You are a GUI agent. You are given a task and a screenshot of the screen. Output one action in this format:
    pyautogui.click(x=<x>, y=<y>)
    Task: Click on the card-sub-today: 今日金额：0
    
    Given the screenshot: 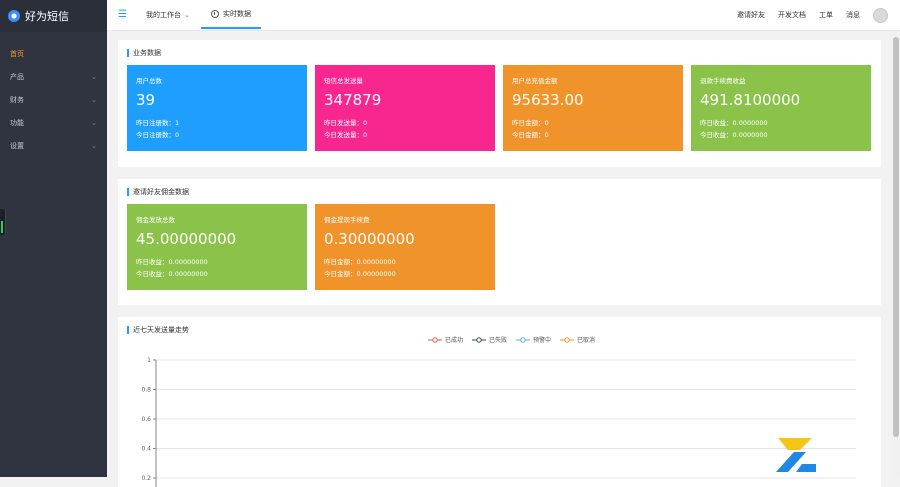 What is the action you would take?
    pyautogui.click(x=530, y=135)
    